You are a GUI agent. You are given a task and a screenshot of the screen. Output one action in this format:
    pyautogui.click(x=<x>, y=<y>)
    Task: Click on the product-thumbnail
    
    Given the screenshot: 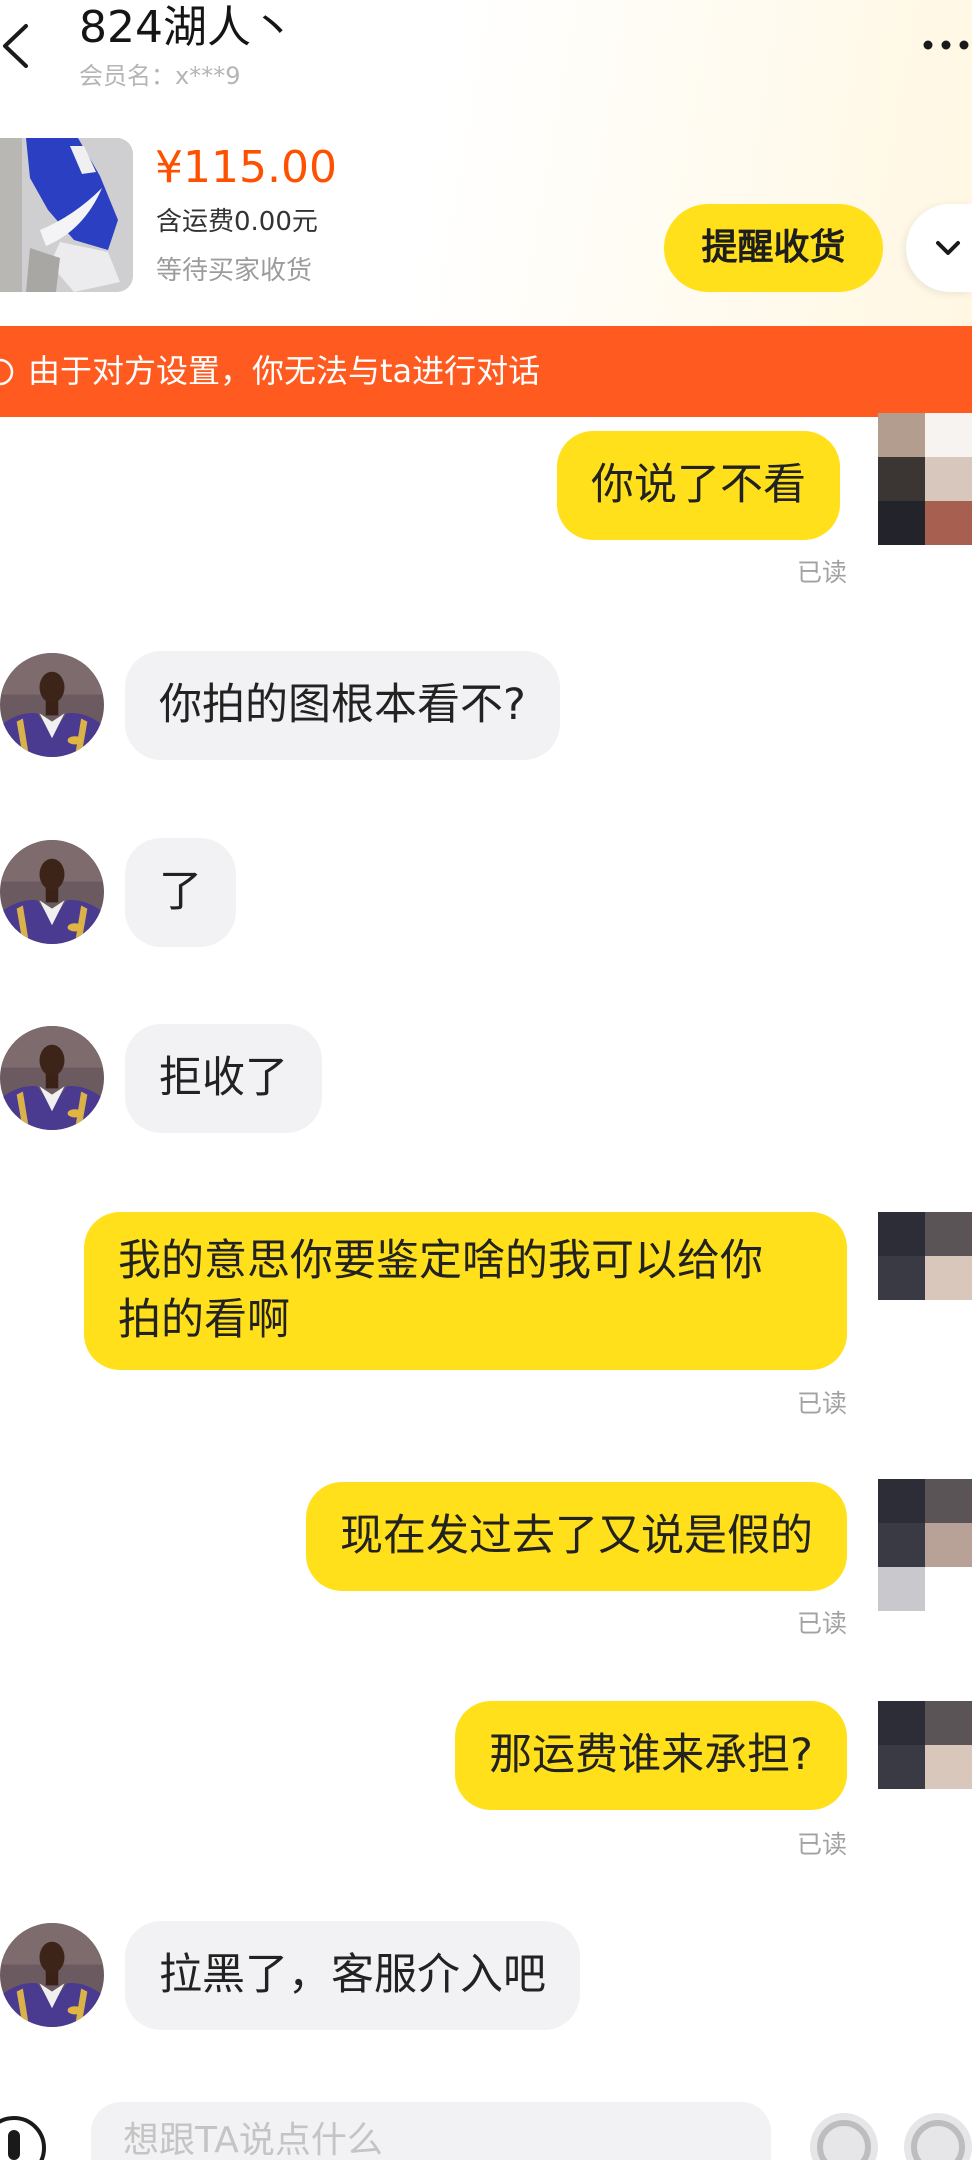 What is the action you would take?
    pyautogui.click(x=66, y=215)
    